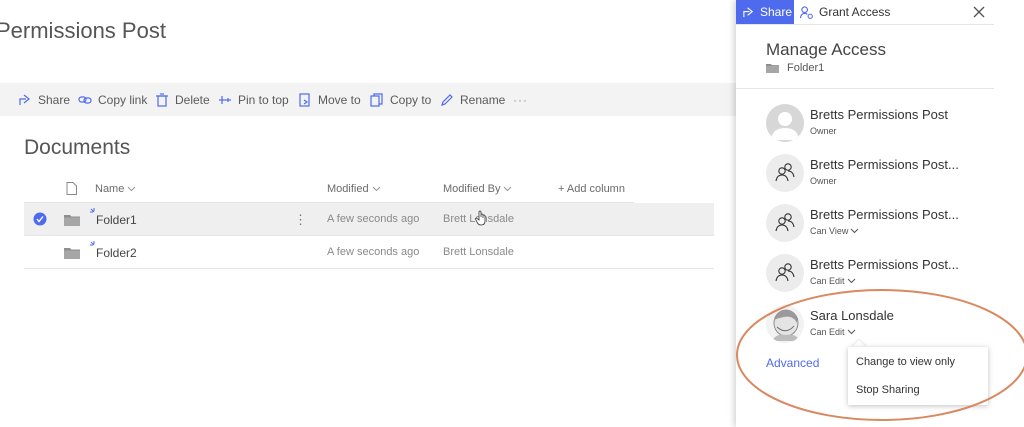  I want to click on tab-share: Share, so click(765, 12).